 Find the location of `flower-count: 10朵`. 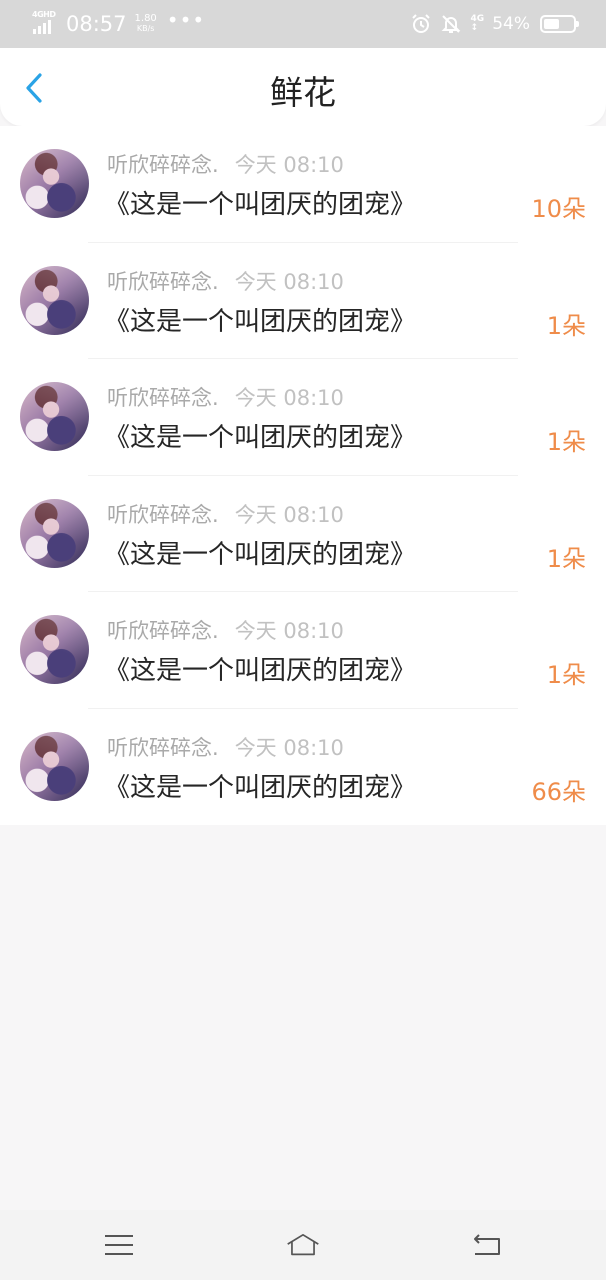

flower-count: 10朵 is located at coordinates (558, 209).